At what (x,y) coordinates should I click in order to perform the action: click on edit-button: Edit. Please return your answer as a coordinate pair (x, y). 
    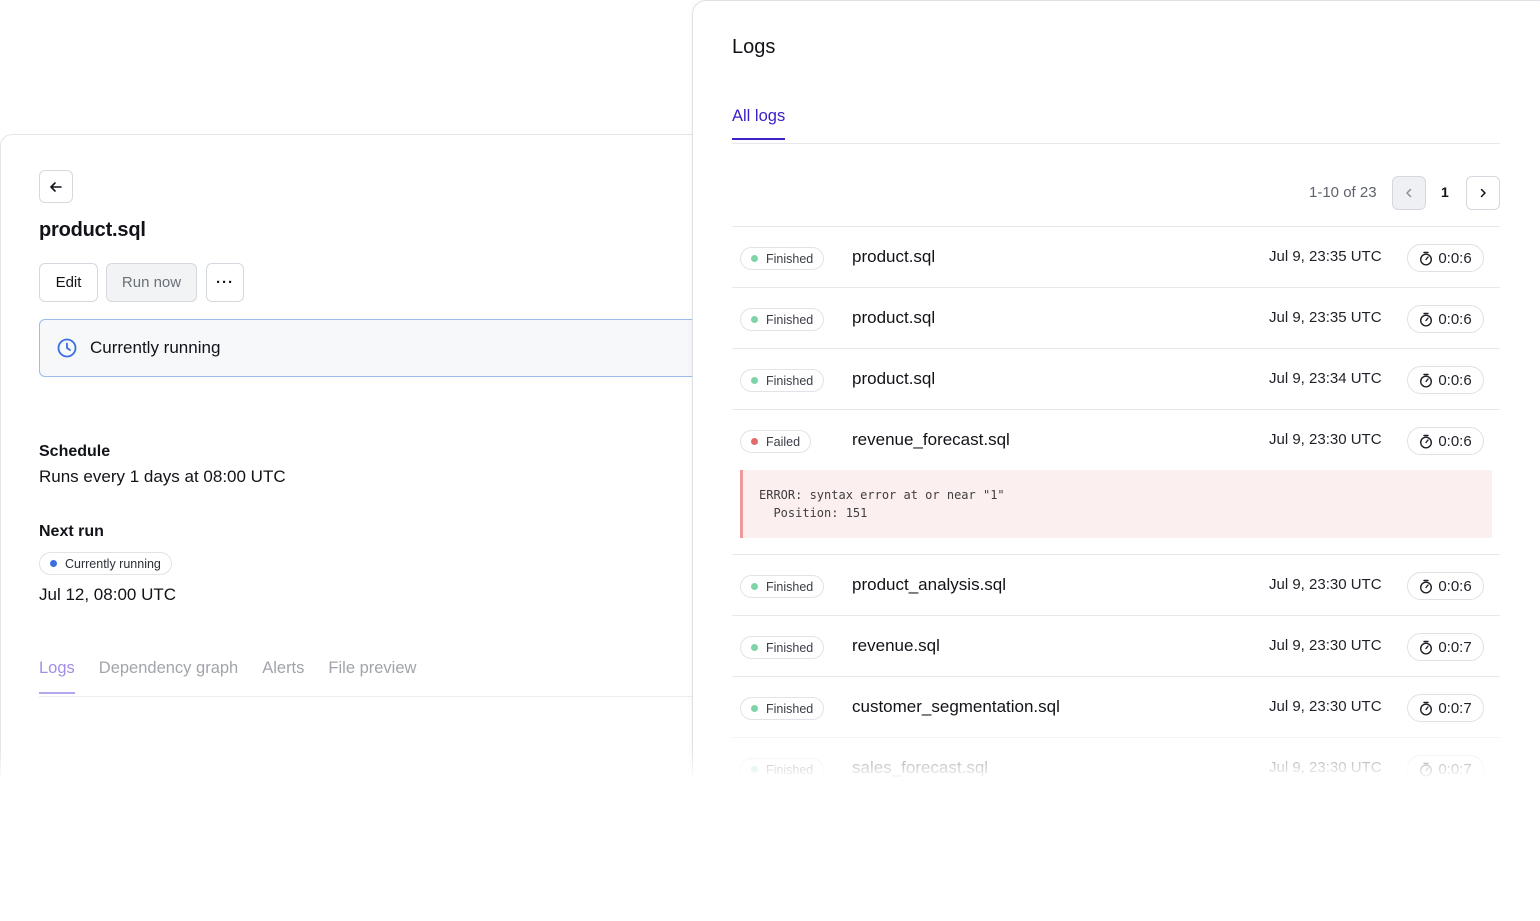
    Looking at the image, I should click on (68, 282).